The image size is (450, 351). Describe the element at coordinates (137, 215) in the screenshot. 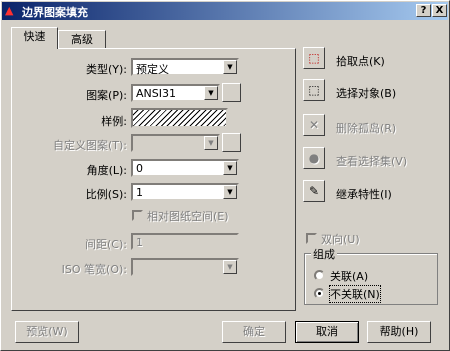

I see `relative-paper-space-checkbox` at that location.